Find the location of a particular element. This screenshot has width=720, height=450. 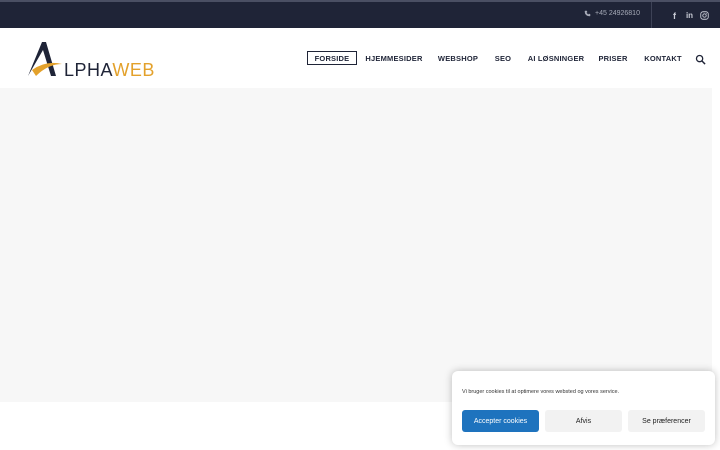

nav-item-ai-losninger: AI LØSNINGER is located at coordinates (556, 58).